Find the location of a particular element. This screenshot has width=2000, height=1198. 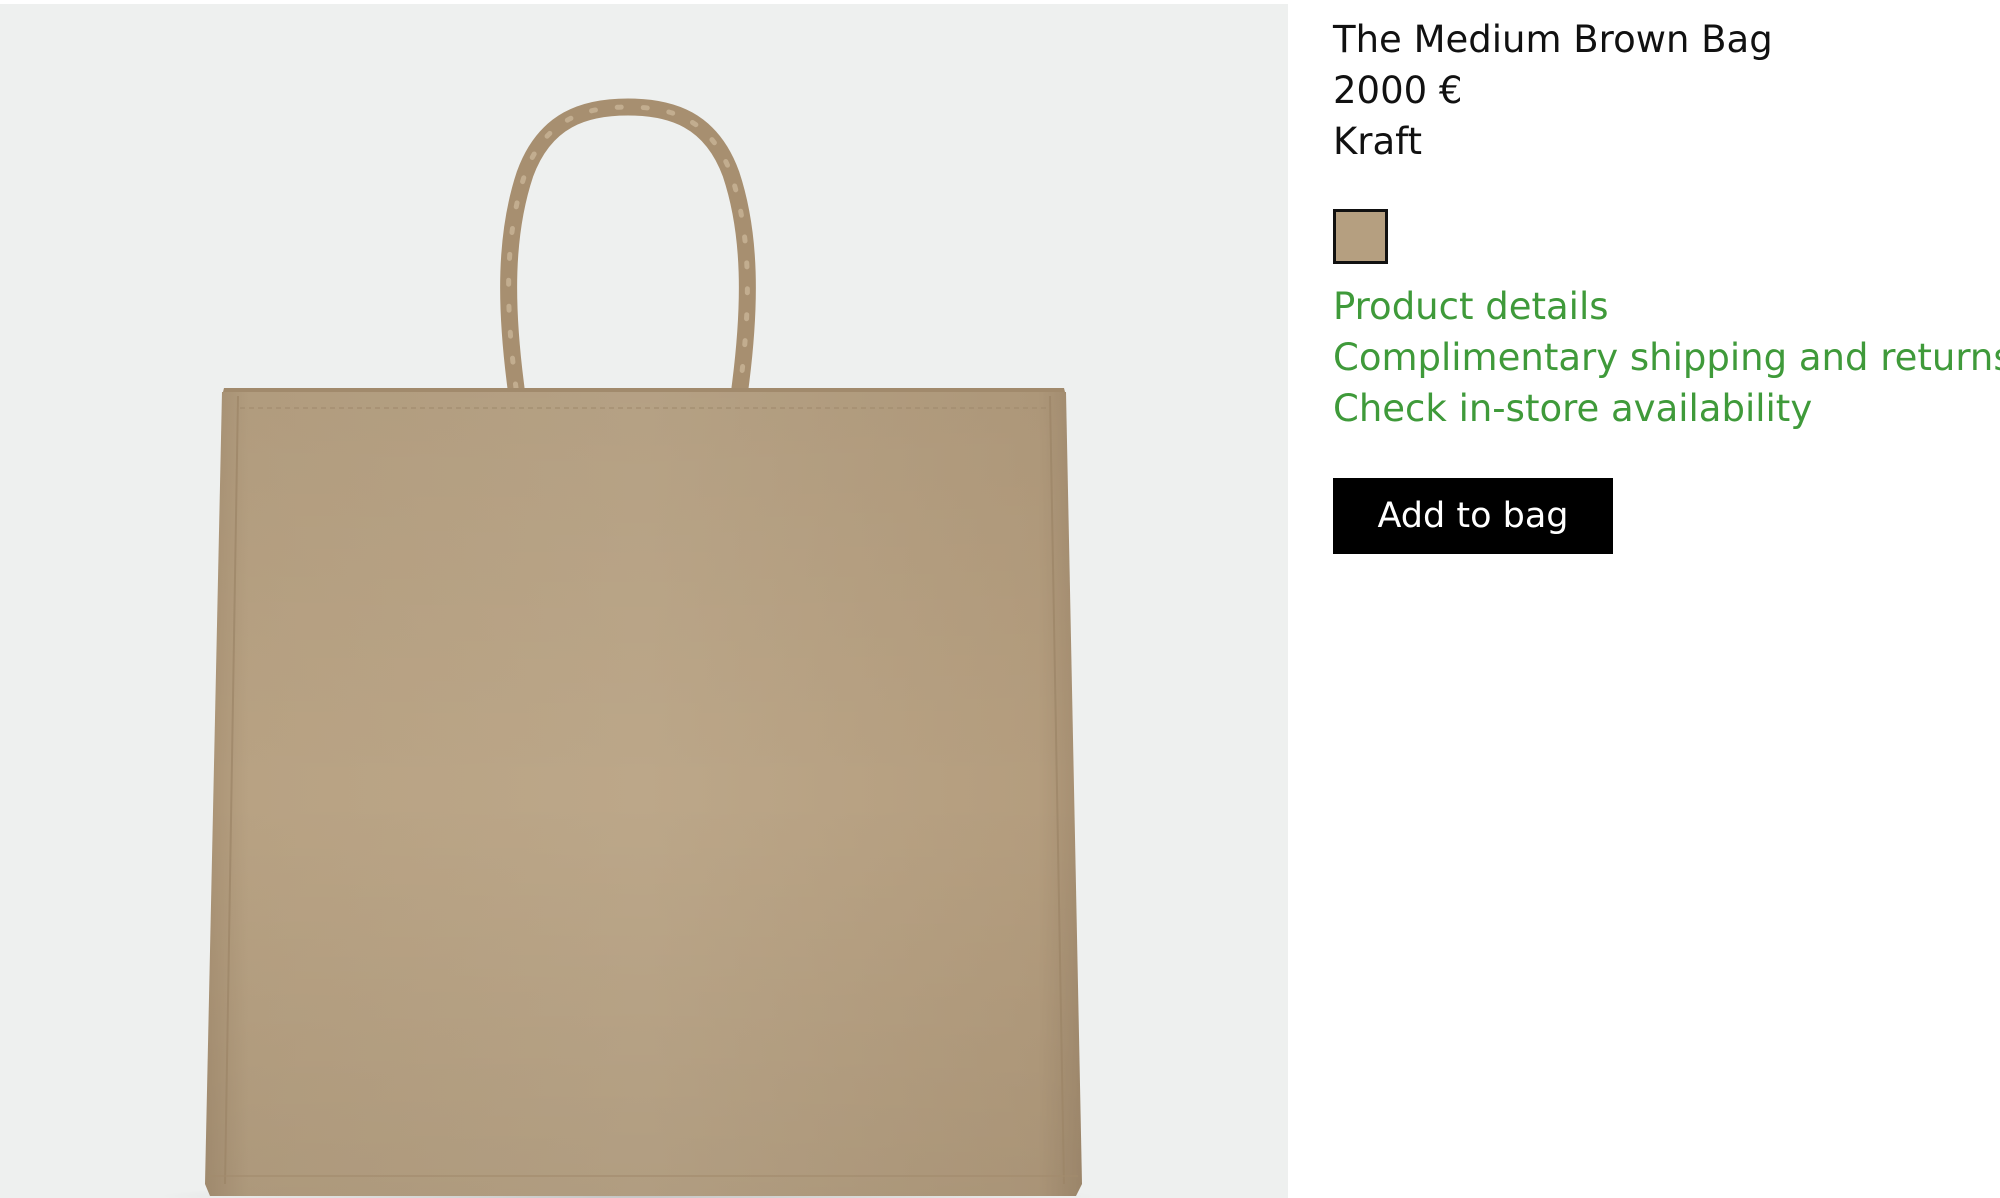

add-to-bag-button: Add to bag is located at coordinates (1473, 516).